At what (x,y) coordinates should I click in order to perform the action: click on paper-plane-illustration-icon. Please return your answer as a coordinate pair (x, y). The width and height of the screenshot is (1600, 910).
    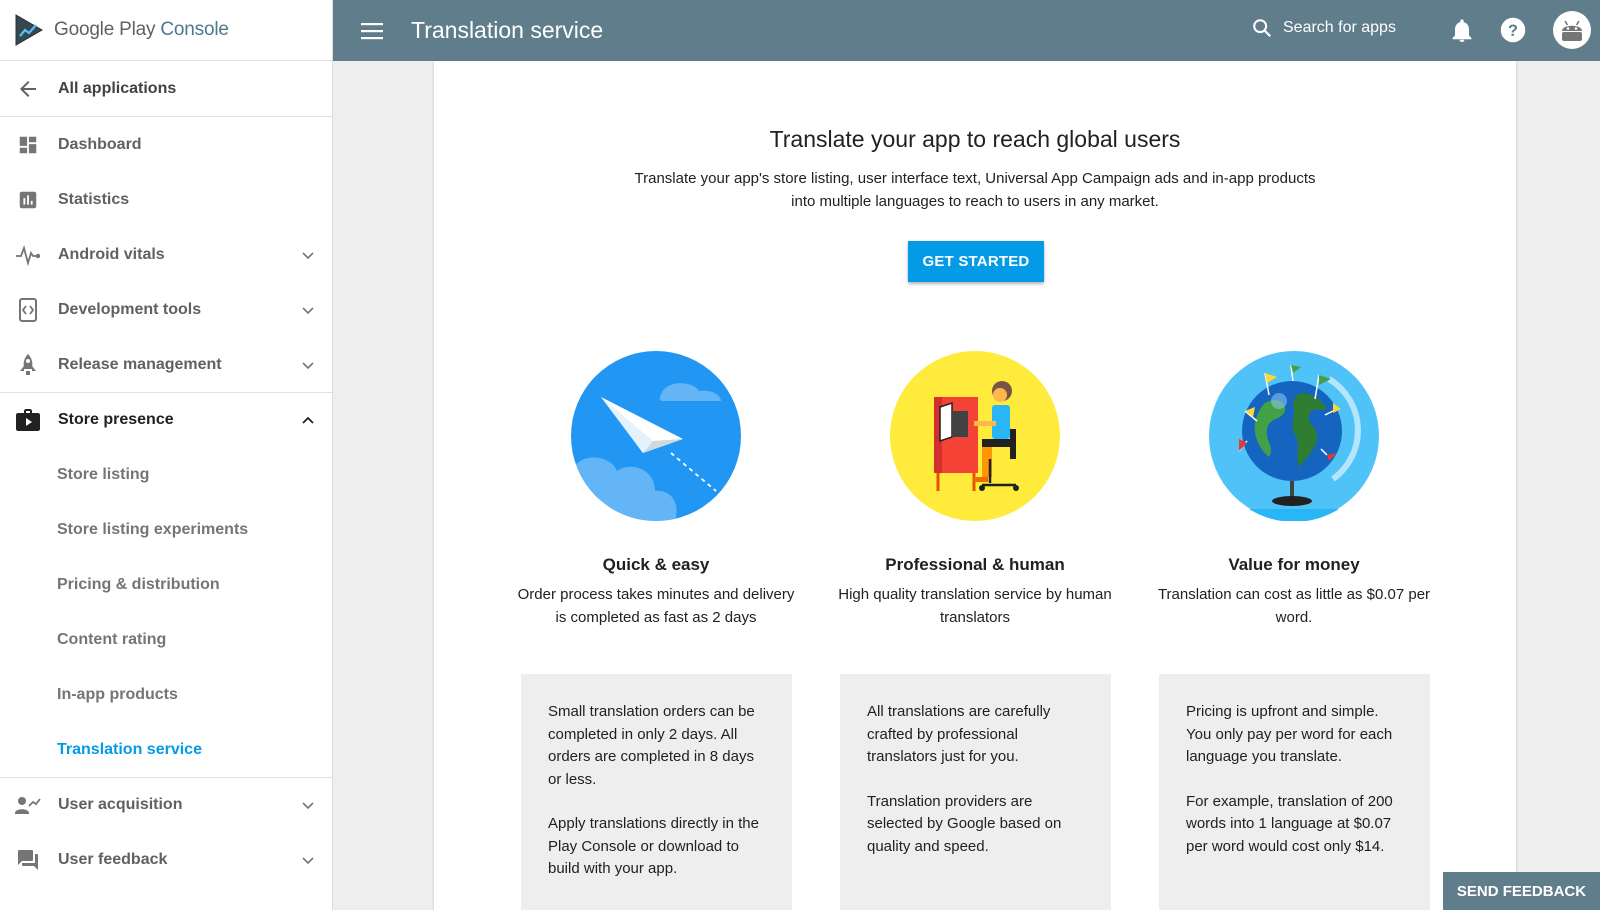
    Looking at the image, I should click on (656, 436).